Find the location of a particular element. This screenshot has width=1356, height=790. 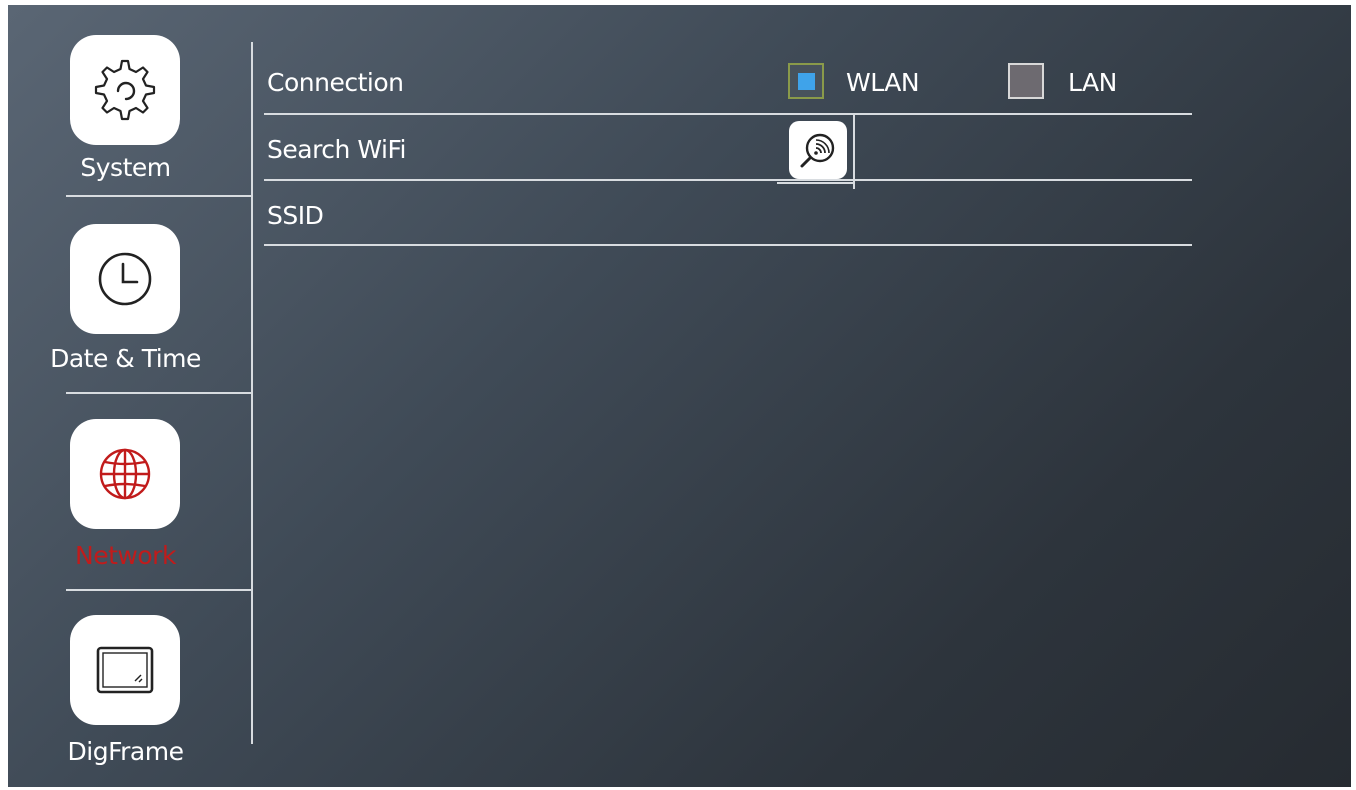

date-time-tile is located at coordinates (125, 279).